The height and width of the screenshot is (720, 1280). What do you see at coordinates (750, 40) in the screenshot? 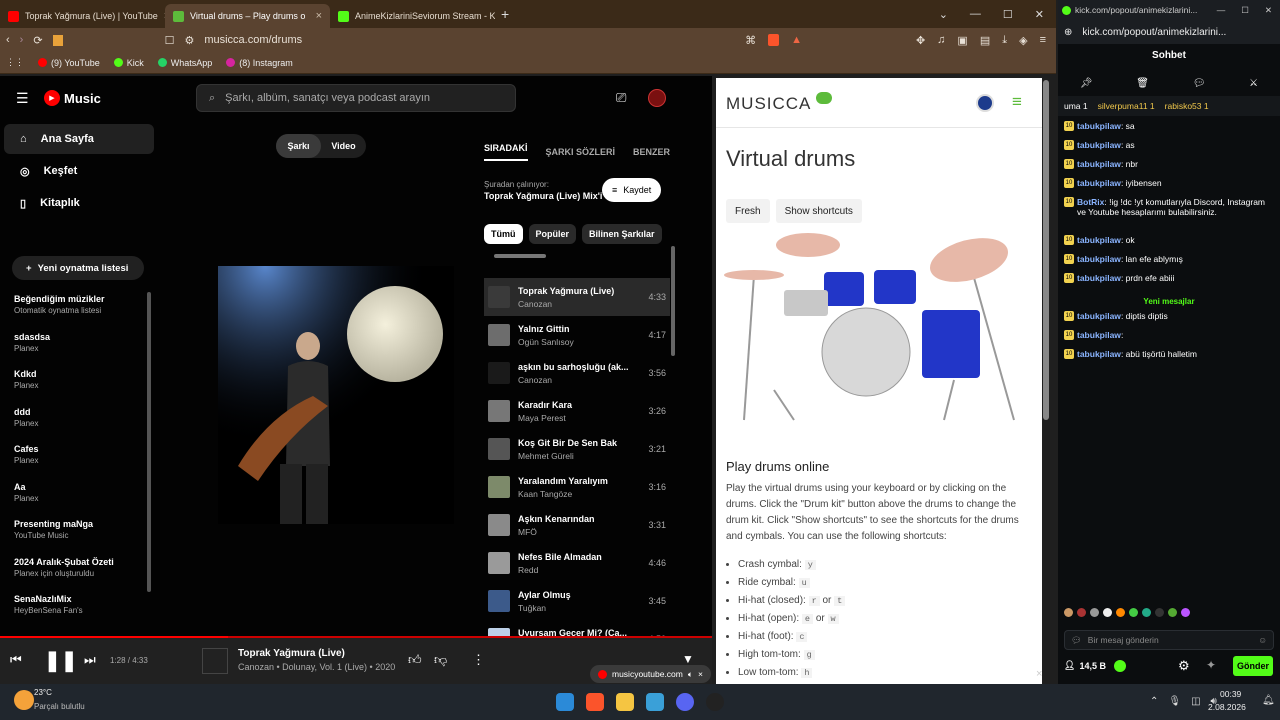
I see `translate-icon: ⌘` at bounding box center [750, 40].